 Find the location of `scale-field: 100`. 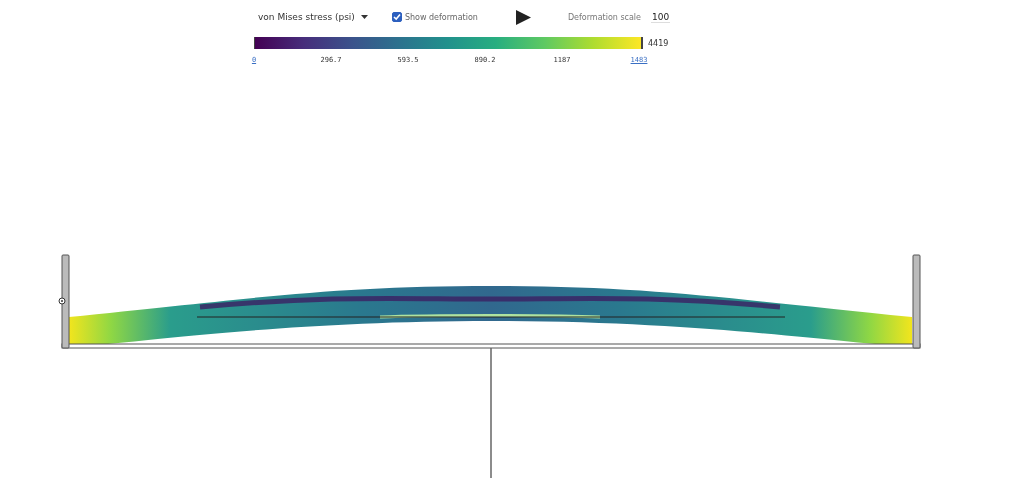

scale-field: 100 is located at coordinates (661, 17).